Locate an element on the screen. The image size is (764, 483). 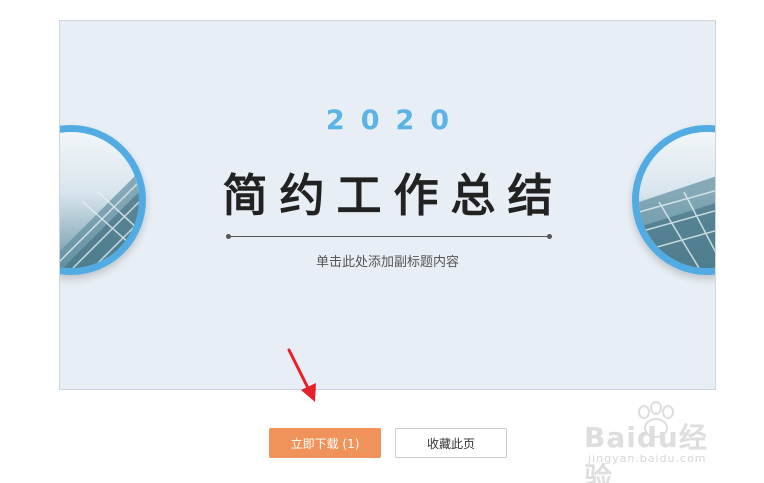
red-arrow-icon is located at coordinates (301, 375).